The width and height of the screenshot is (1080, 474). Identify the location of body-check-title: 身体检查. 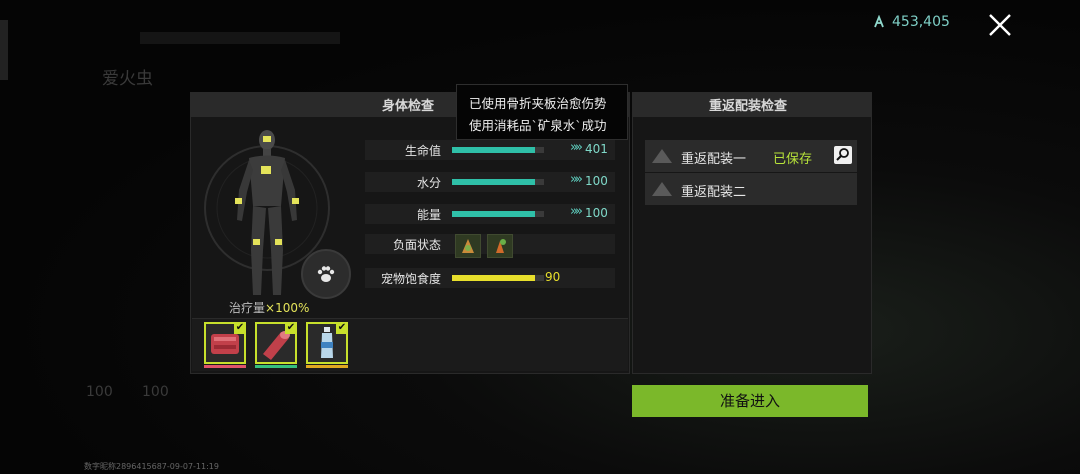
(408, 106).